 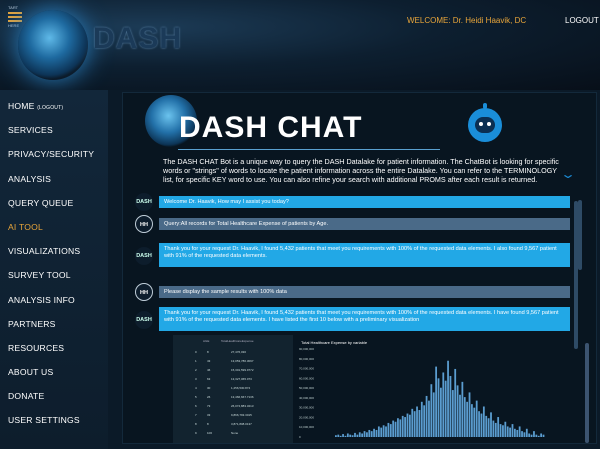 What do you see at coordinates (209, 397) in the screenshot?
I see `table-cell: 26` at bounding box center [209, 397].